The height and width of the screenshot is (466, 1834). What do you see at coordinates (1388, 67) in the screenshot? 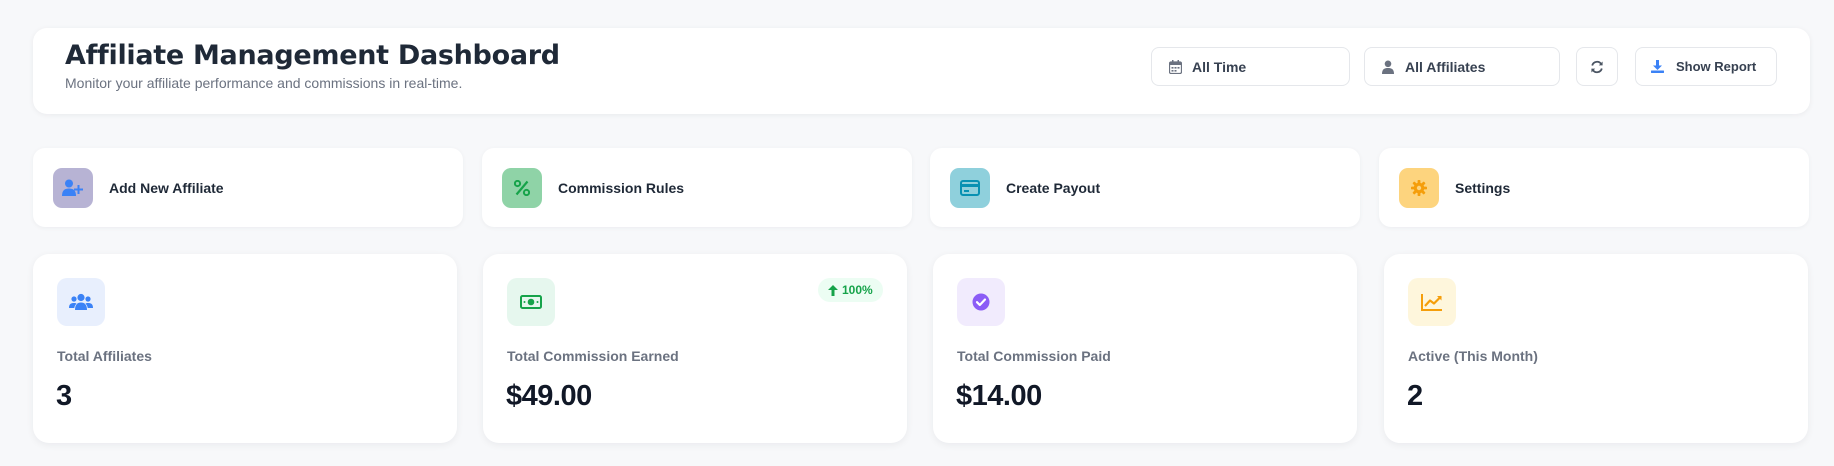
I see `user-icon` at bounding box center [1388, 67].